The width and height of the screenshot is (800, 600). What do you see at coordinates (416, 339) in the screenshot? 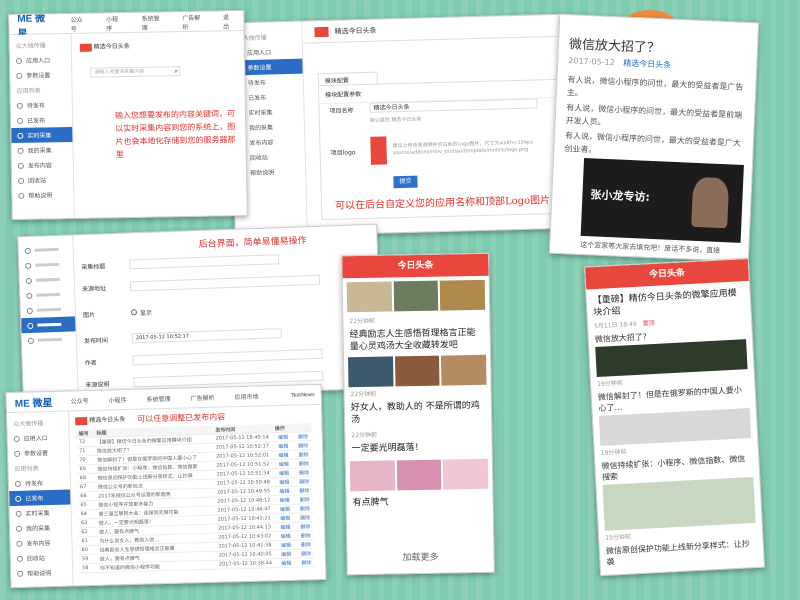
I see `feed-item-title: 经典励志人生感悟哲理格言正能量心灵鸡汤大全收藏转发吧` at bounding box center [416, 339].